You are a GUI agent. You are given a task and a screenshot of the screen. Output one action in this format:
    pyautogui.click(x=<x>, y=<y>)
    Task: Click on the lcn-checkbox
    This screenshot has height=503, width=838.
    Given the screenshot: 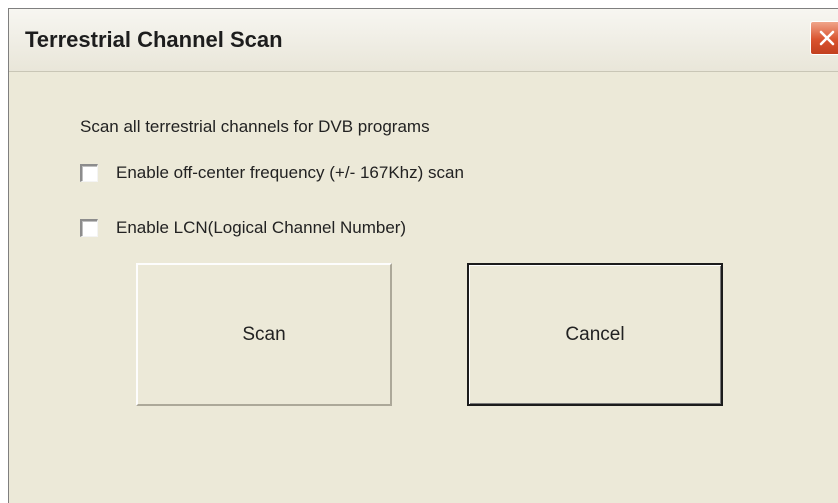 What is the action you would take?
    pyautogui.click(x=89, y=228)
    